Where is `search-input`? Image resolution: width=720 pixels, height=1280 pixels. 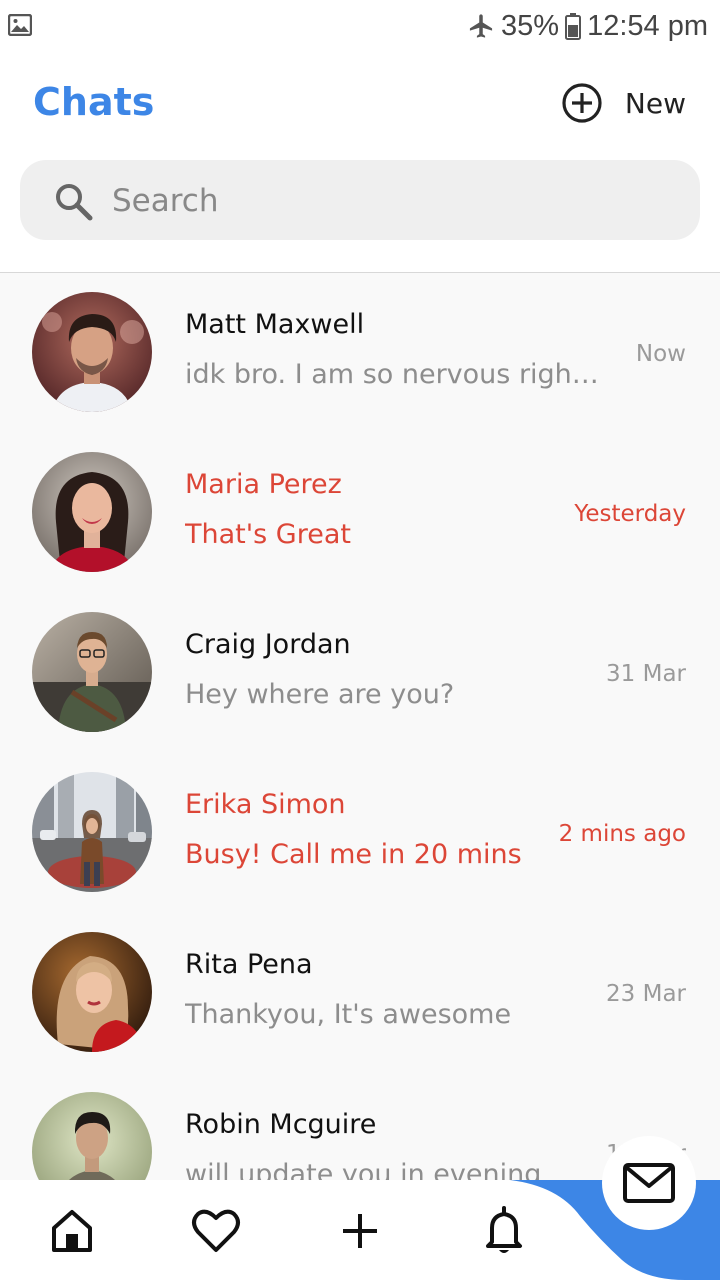
search-input is located at coordinates (392, 201).